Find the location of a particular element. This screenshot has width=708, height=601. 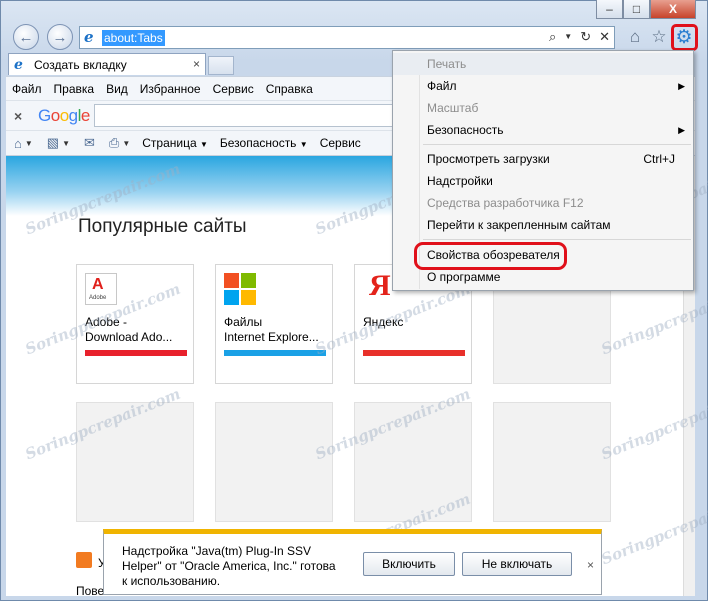

gear-highlight-frame is located at coordinates (684, 37).